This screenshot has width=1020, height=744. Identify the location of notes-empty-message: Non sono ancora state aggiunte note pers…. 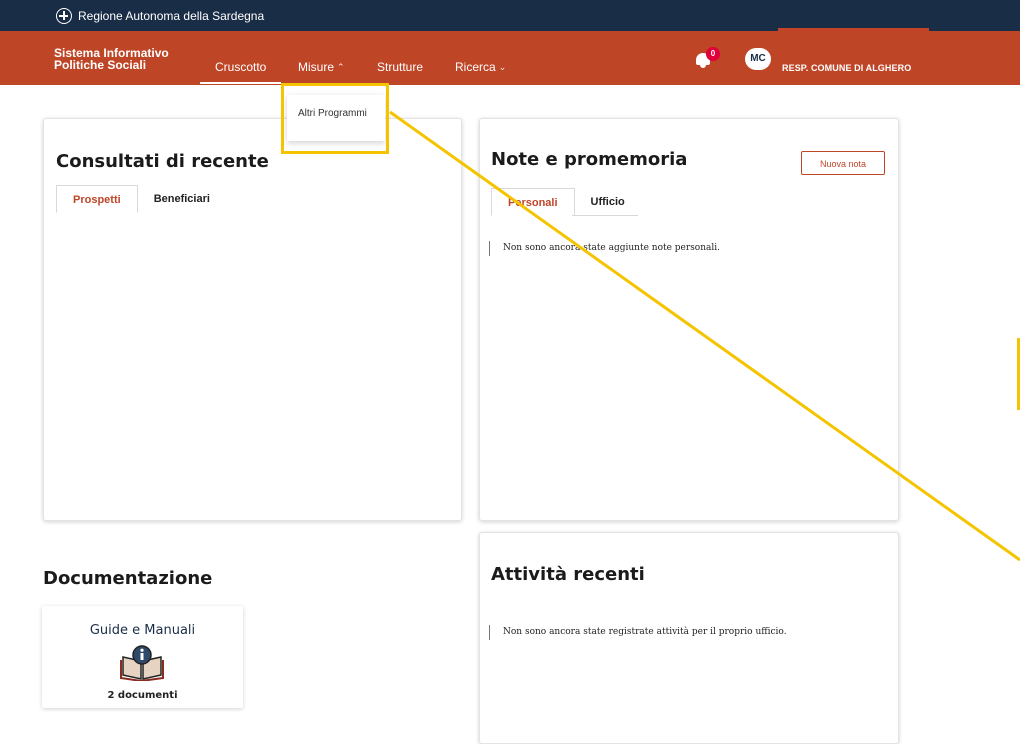
(604, 248).